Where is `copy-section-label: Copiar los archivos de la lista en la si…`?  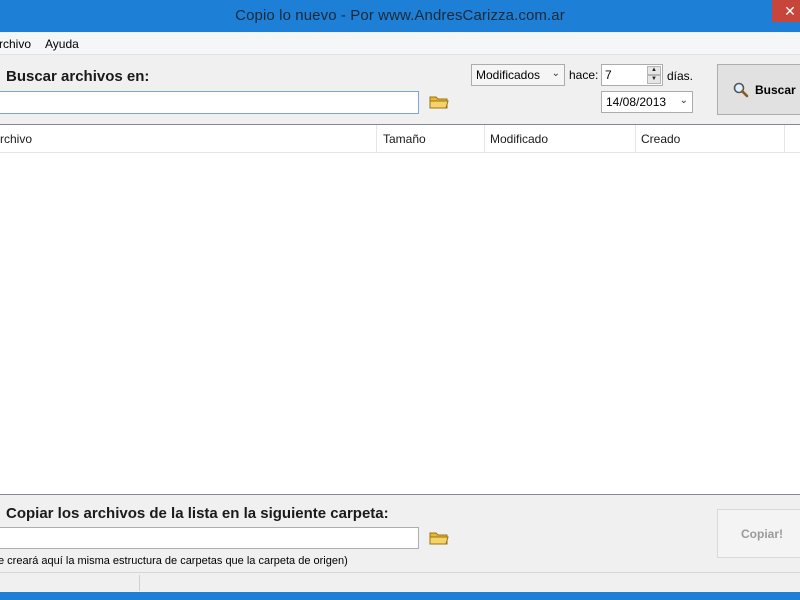 copy-section-label: Copiar los archivos de la lista en la si… is located at coordinates (197, 513).